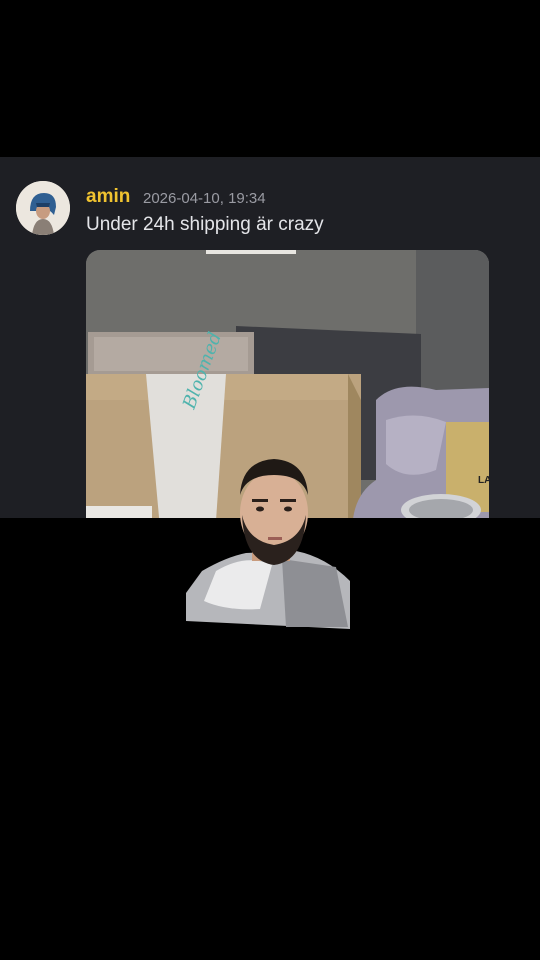 The height and width of the screenshot is (960, 540). I want to click on message-text: Under 24h shipping är crazy, so click(205, 224).